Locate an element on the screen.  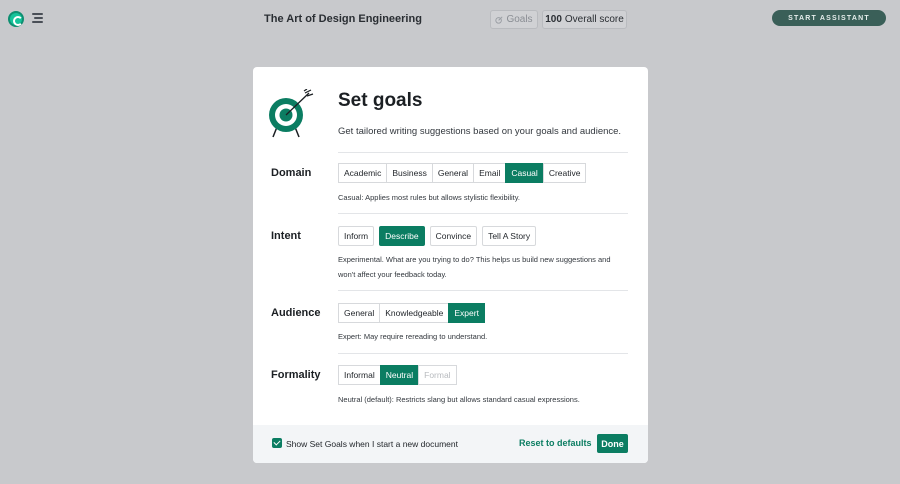
goals-button: Goals is located at coordinates (514, 19).